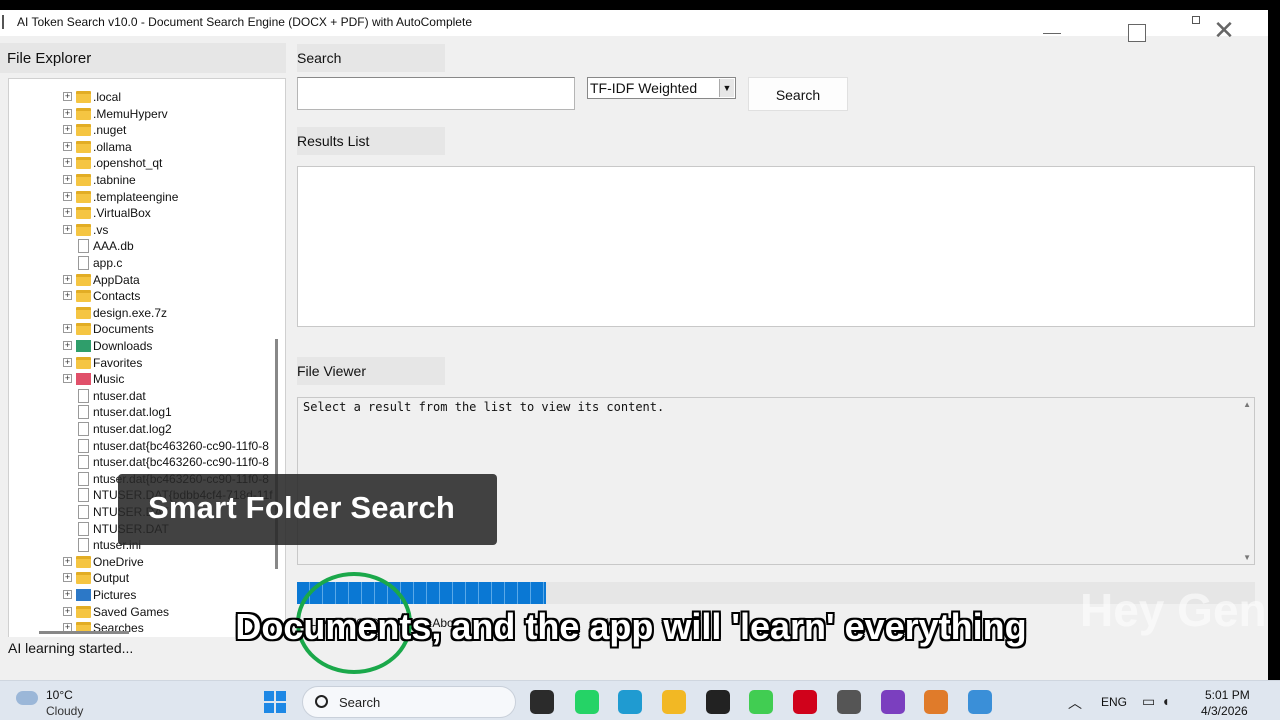  Describe the element at coordinates (181, 462) in the screenshot. I see `tree-item-label: ntuser.dat{bc463260-cc90-11f0-8` at that location.